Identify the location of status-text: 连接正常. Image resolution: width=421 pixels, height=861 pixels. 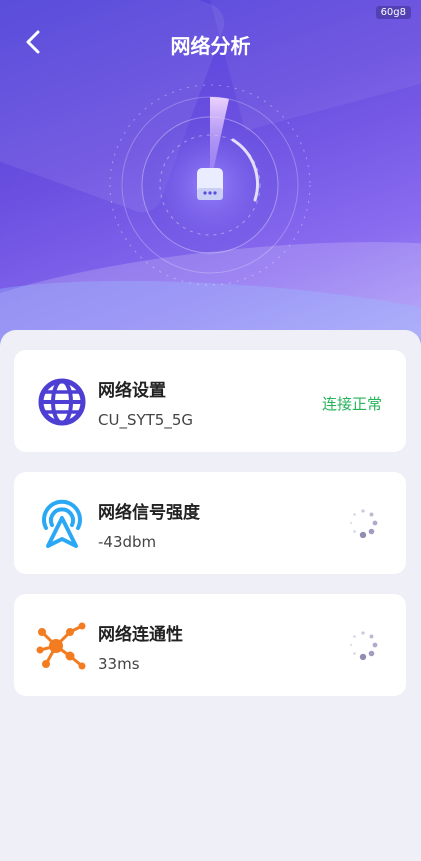
(351, 404).